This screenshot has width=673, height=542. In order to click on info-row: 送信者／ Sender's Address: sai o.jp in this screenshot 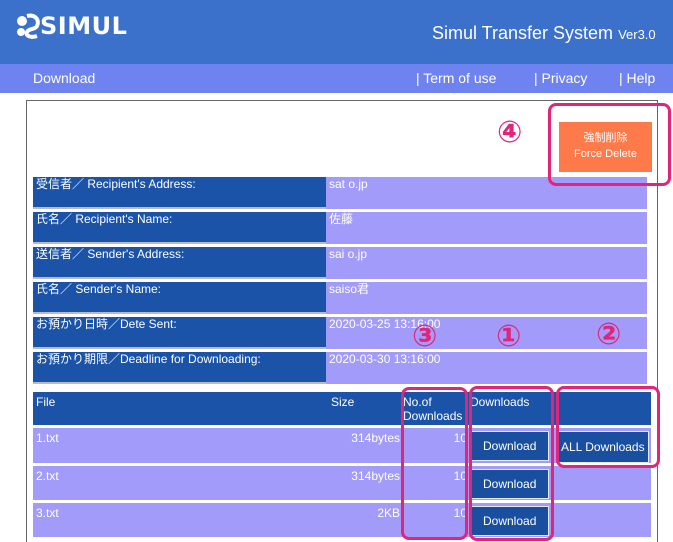, I will do `click(340, 263)`.